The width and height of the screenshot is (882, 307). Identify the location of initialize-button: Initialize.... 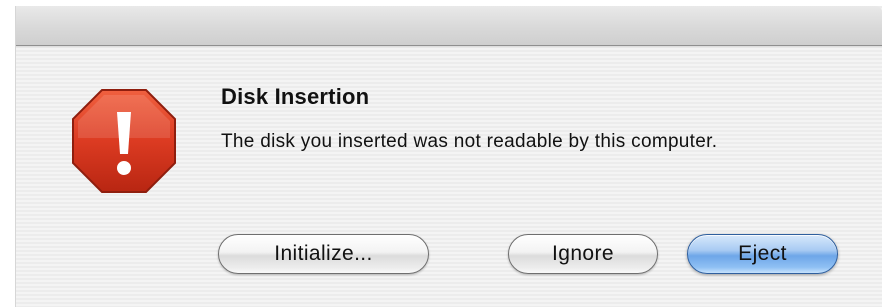
(323, 254).